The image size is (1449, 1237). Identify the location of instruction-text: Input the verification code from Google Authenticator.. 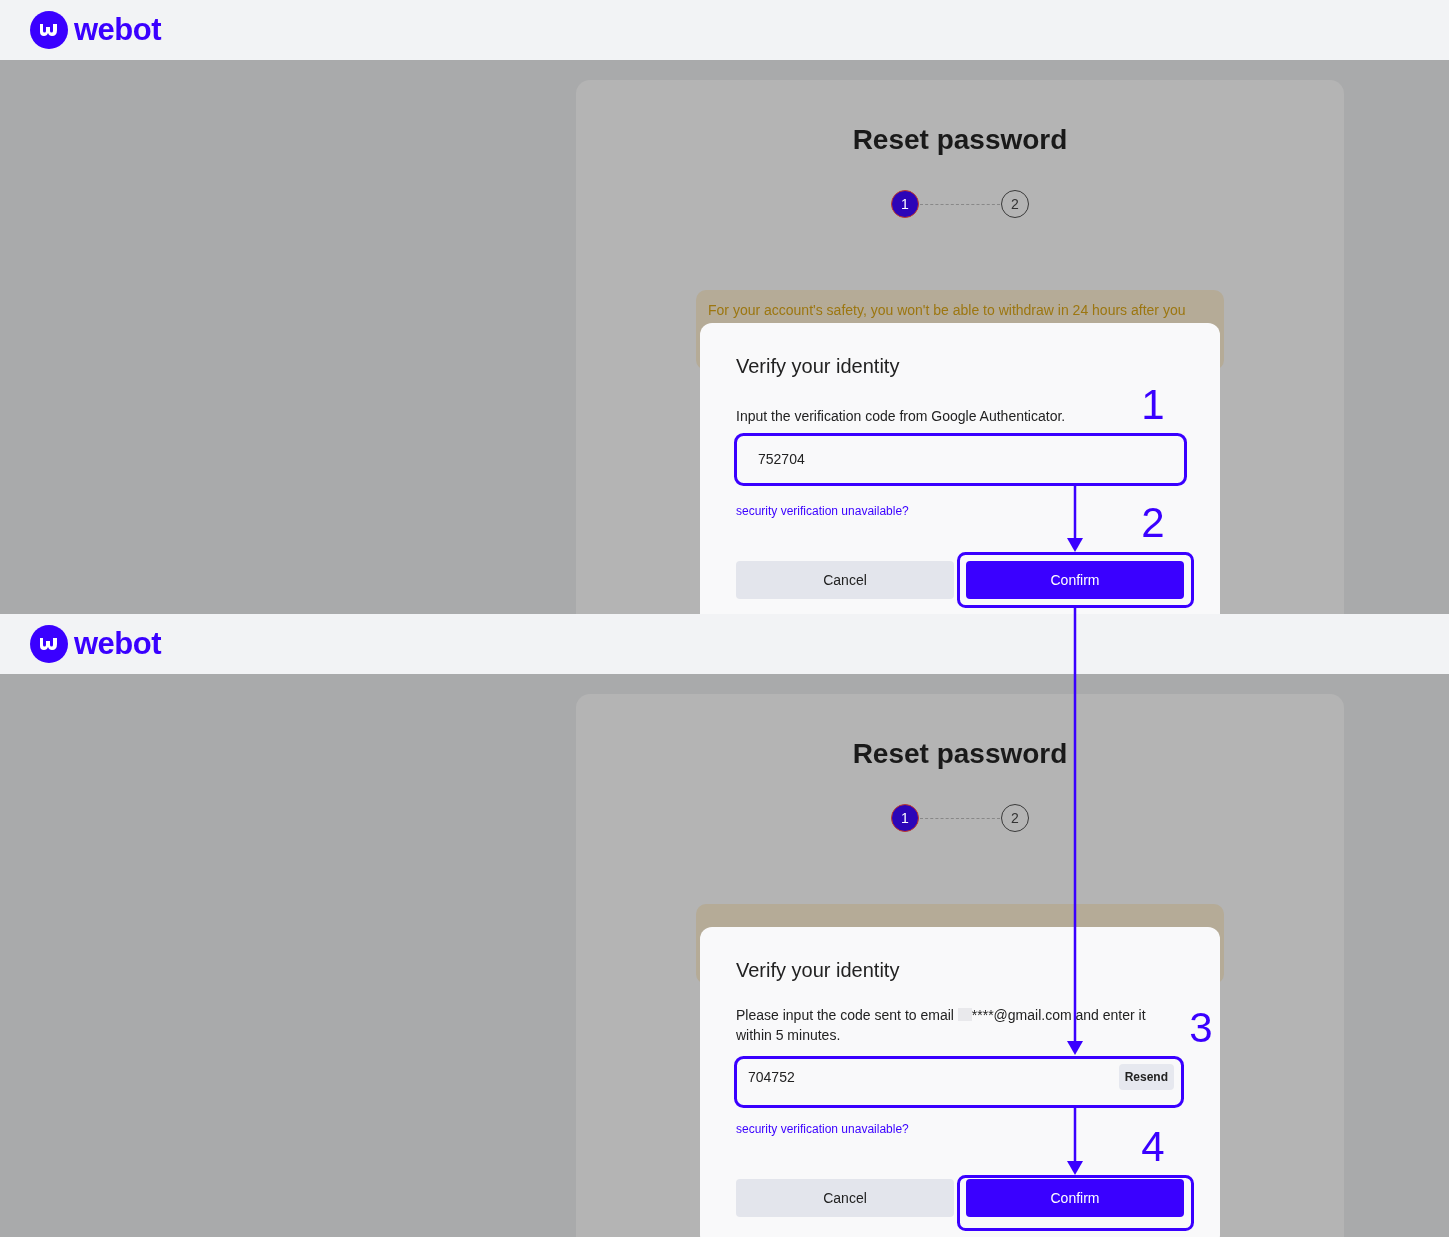
(901, 416).